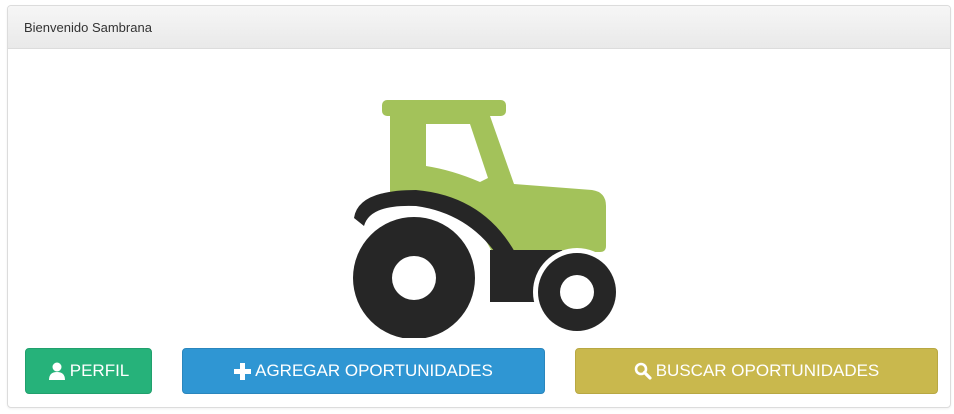 This screenshot has width=954, height=414. Describe the element at coordinates (479, 27) in the screenshot. I see `panel-heading: Bienvenido Sambrana` at that location.